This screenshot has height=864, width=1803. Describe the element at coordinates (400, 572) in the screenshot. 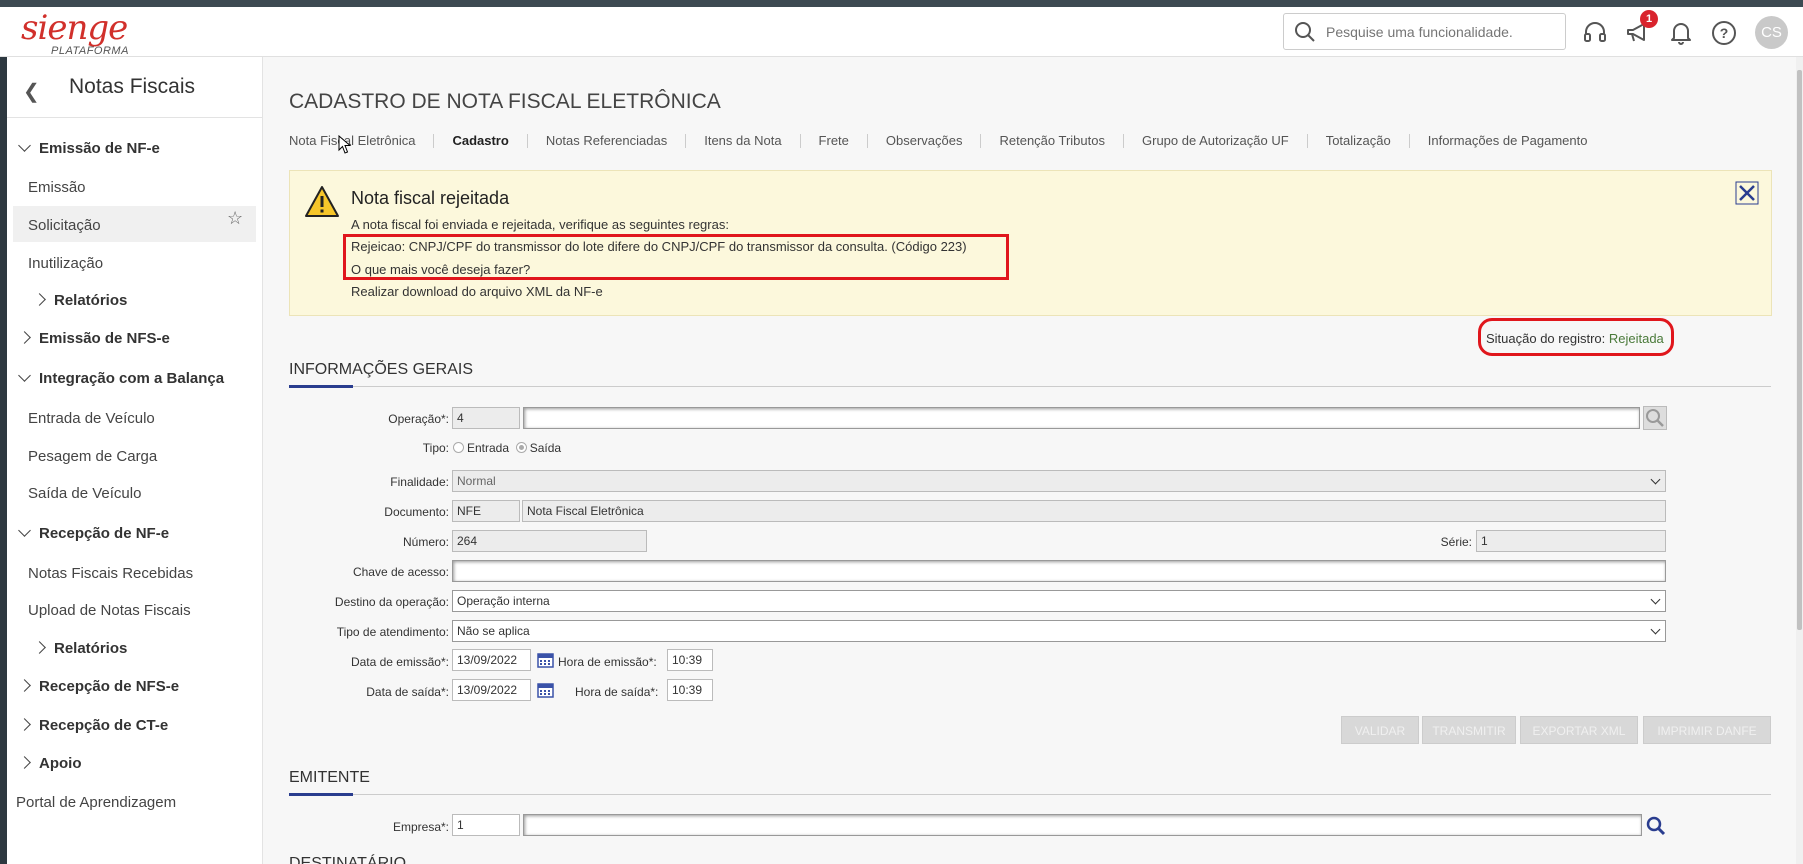

I see `chave-acesso-label: Chave de acesso:` at that location.